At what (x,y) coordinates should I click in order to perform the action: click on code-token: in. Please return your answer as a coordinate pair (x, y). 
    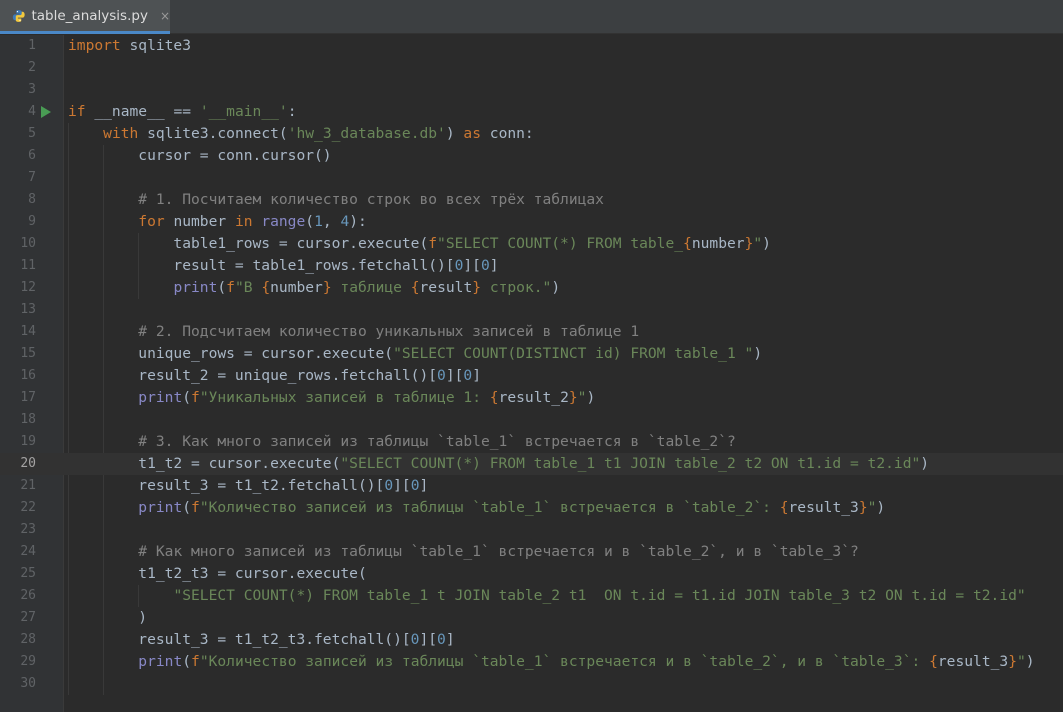
    Looking at the image, I should click on (243, 221).